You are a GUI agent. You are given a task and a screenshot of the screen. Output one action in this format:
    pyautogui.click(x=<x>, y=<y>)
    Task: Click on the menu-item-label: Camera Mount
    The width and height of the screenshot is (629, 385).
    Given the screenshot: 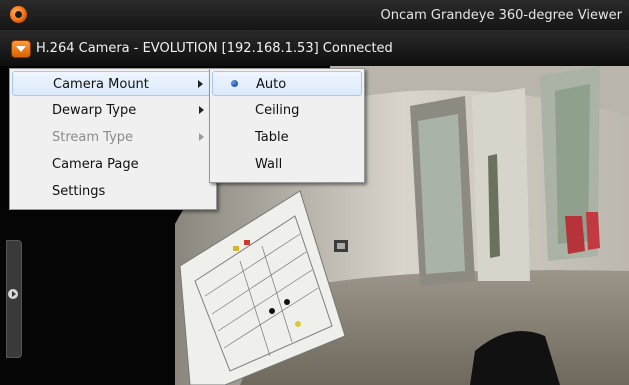 What is the action you would take?
    pyautogui.click(x=101, y=84)
    